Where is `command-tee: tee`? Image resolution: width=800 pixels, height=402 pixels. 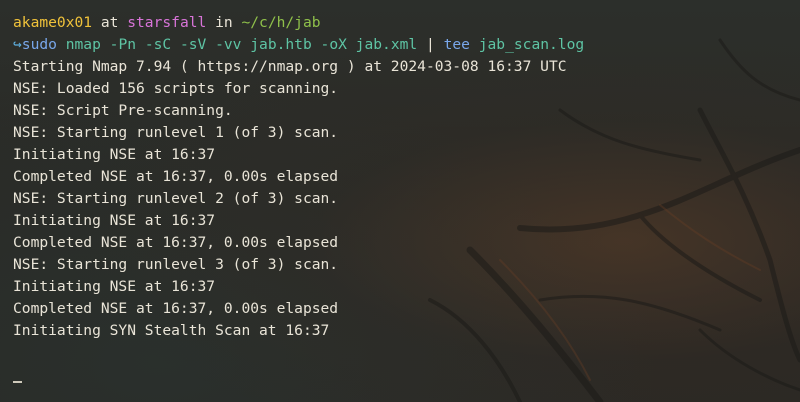 command-tee: tee is located at coordinates (452, 44).